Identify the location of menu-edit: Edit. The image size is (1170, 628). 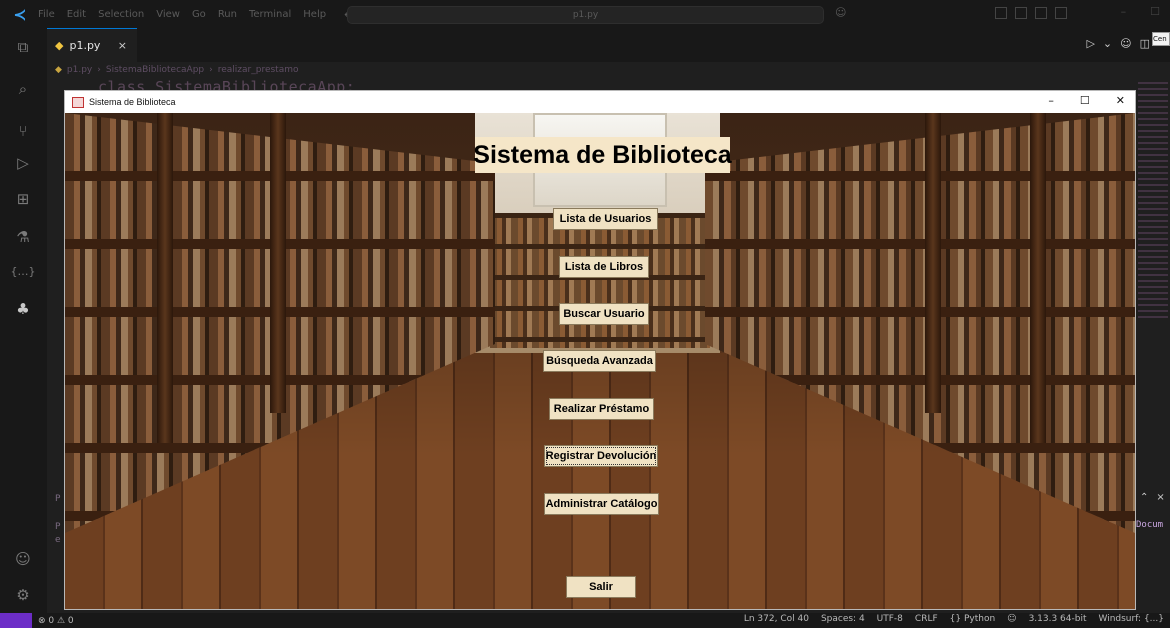
(76, 14).